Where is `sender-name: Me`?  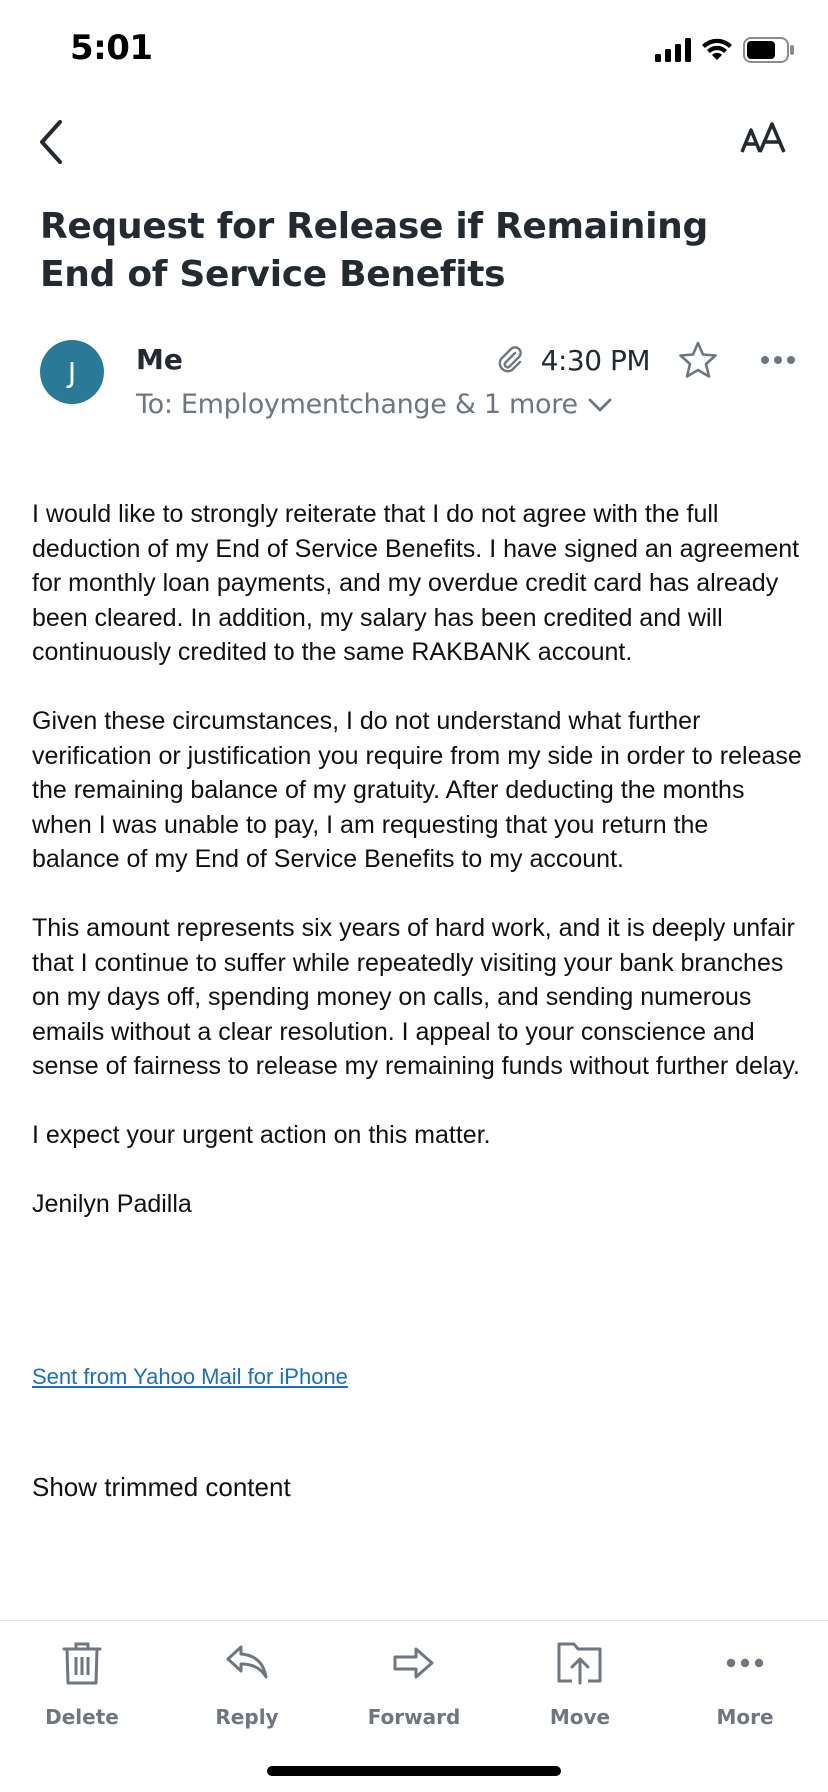 sender-name: Me is located at coordinates (159, 359).